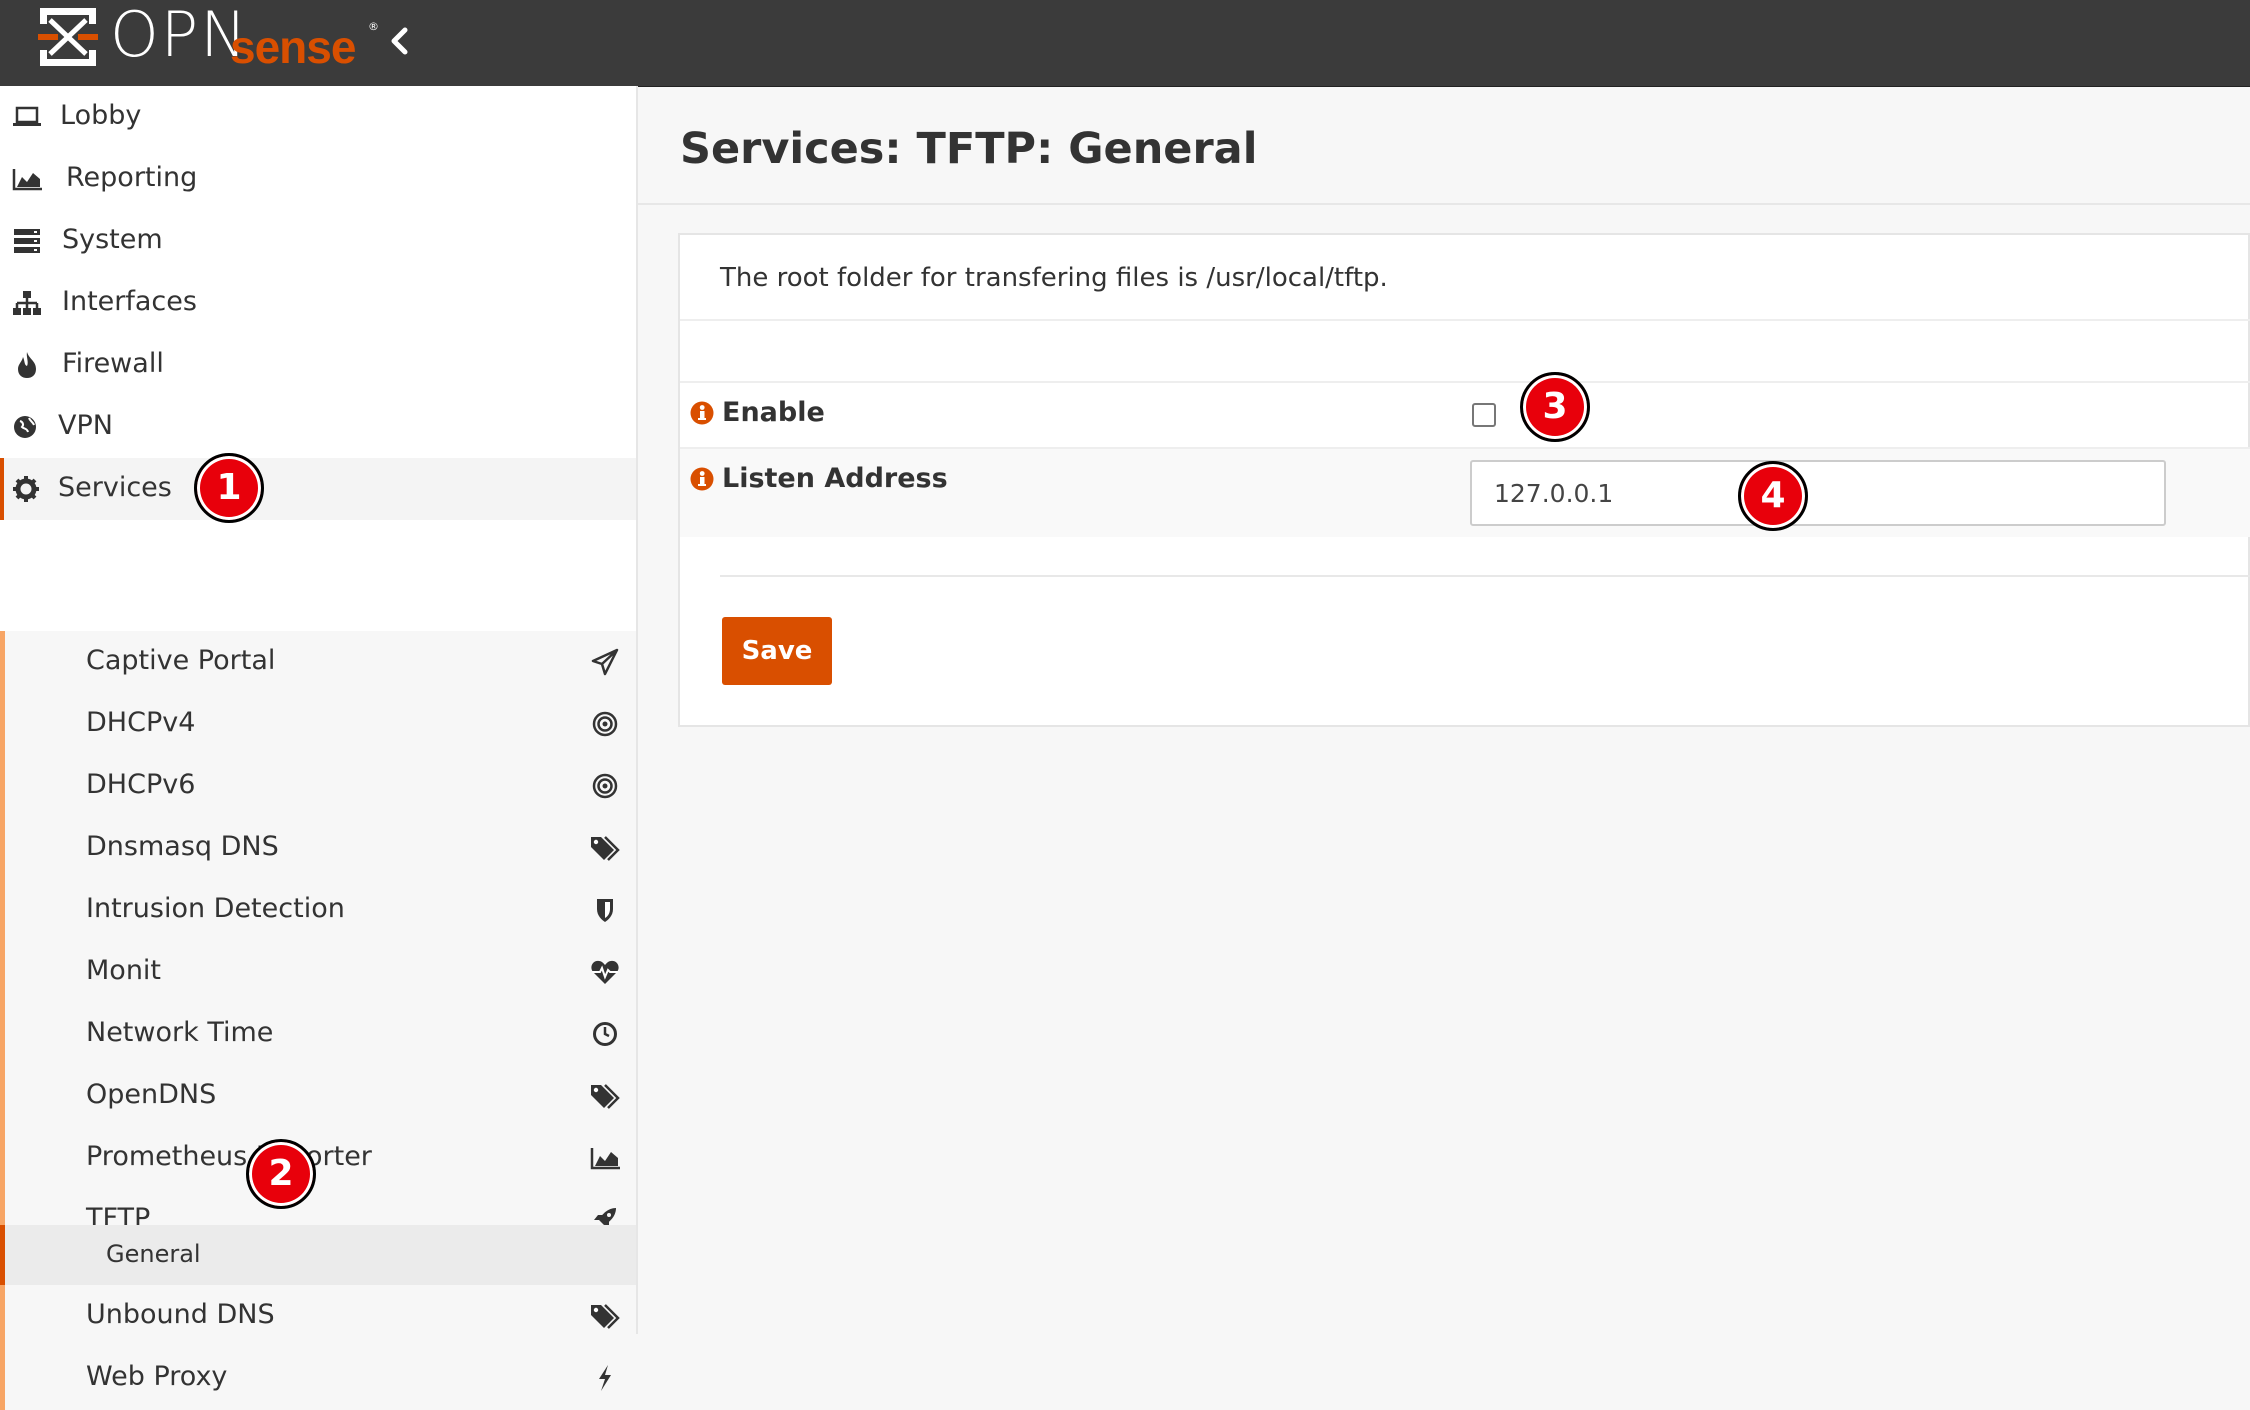 The image size is (2250, 1410). Describe the element at coordinates (320, 662) in the screenshot. I see `menu-item-captive-portal: Captive Portal` at that location.